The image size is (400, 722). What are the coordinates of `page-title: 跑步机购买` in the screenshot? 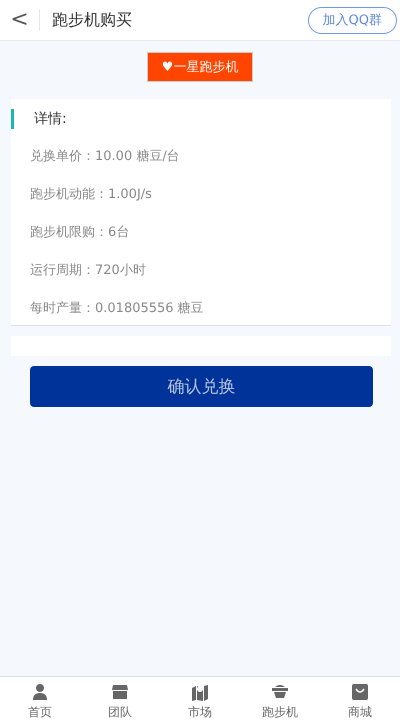 It's located at (92, 20).